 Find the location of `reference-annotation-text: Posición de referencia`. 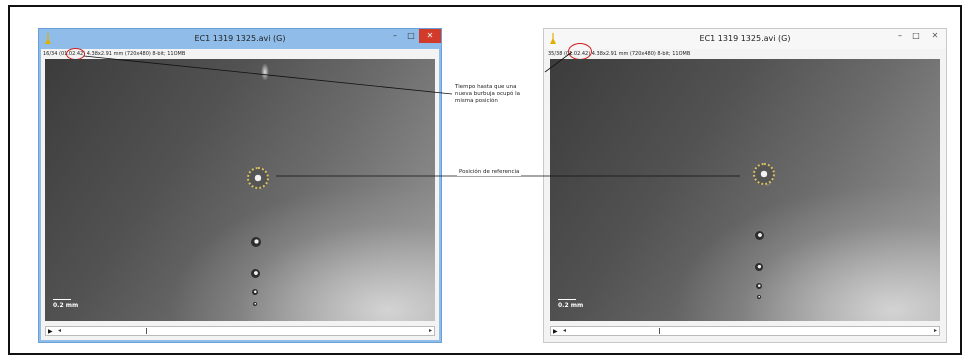

reference-annotation-text: Posición de referencia is located at coordinates (489, 172).